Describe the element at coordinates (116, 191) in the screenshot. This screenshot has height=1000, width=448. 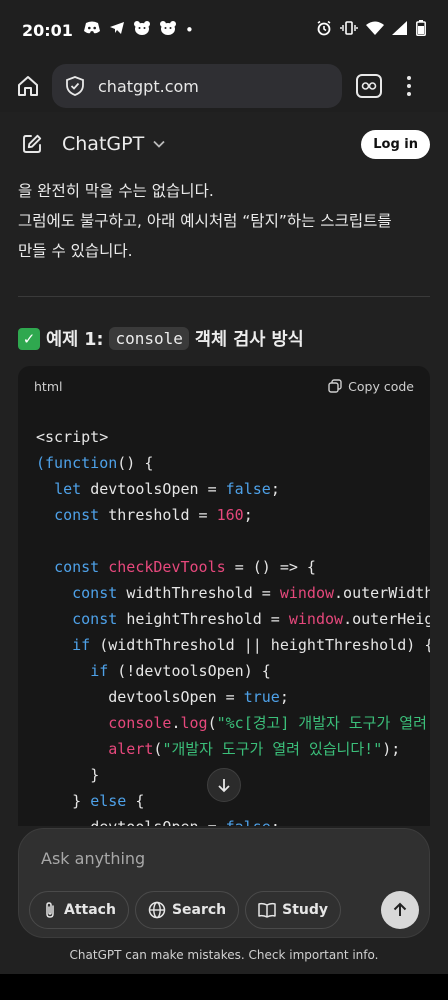
I see `text-line: 을 완전히 막을 수는 없습니다.` at that location.